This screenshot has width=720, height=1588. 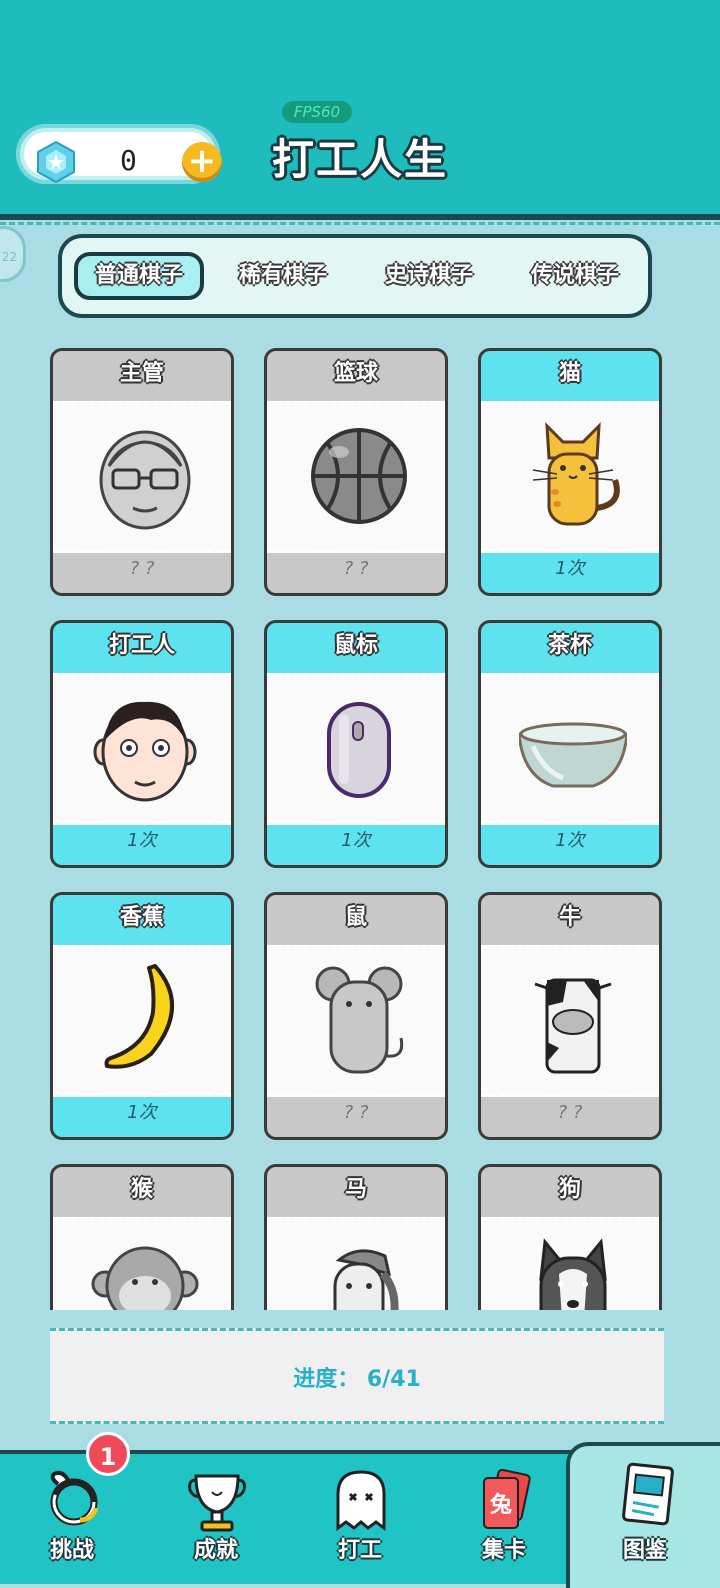 What do you see at coordinates (644, 1550) in the screenshot?
I see `nav-label: 图鉴` at bounding box center [644, 1550].